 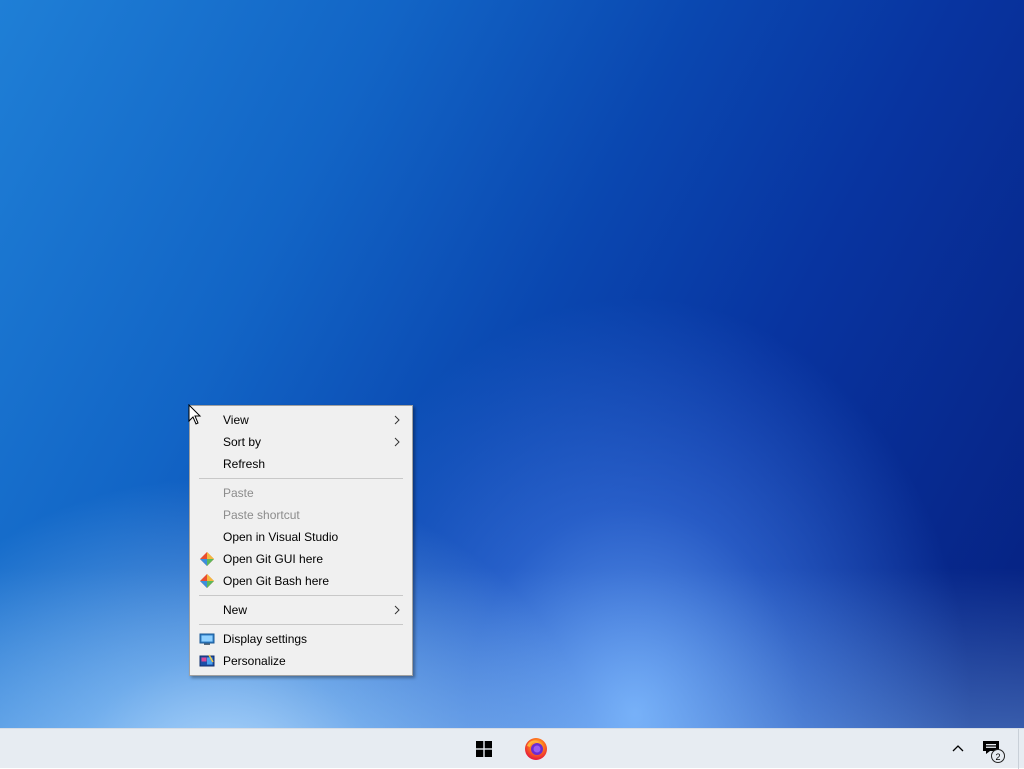 I want to click on notification-count-badge: 2, so click(x=998, y=756).